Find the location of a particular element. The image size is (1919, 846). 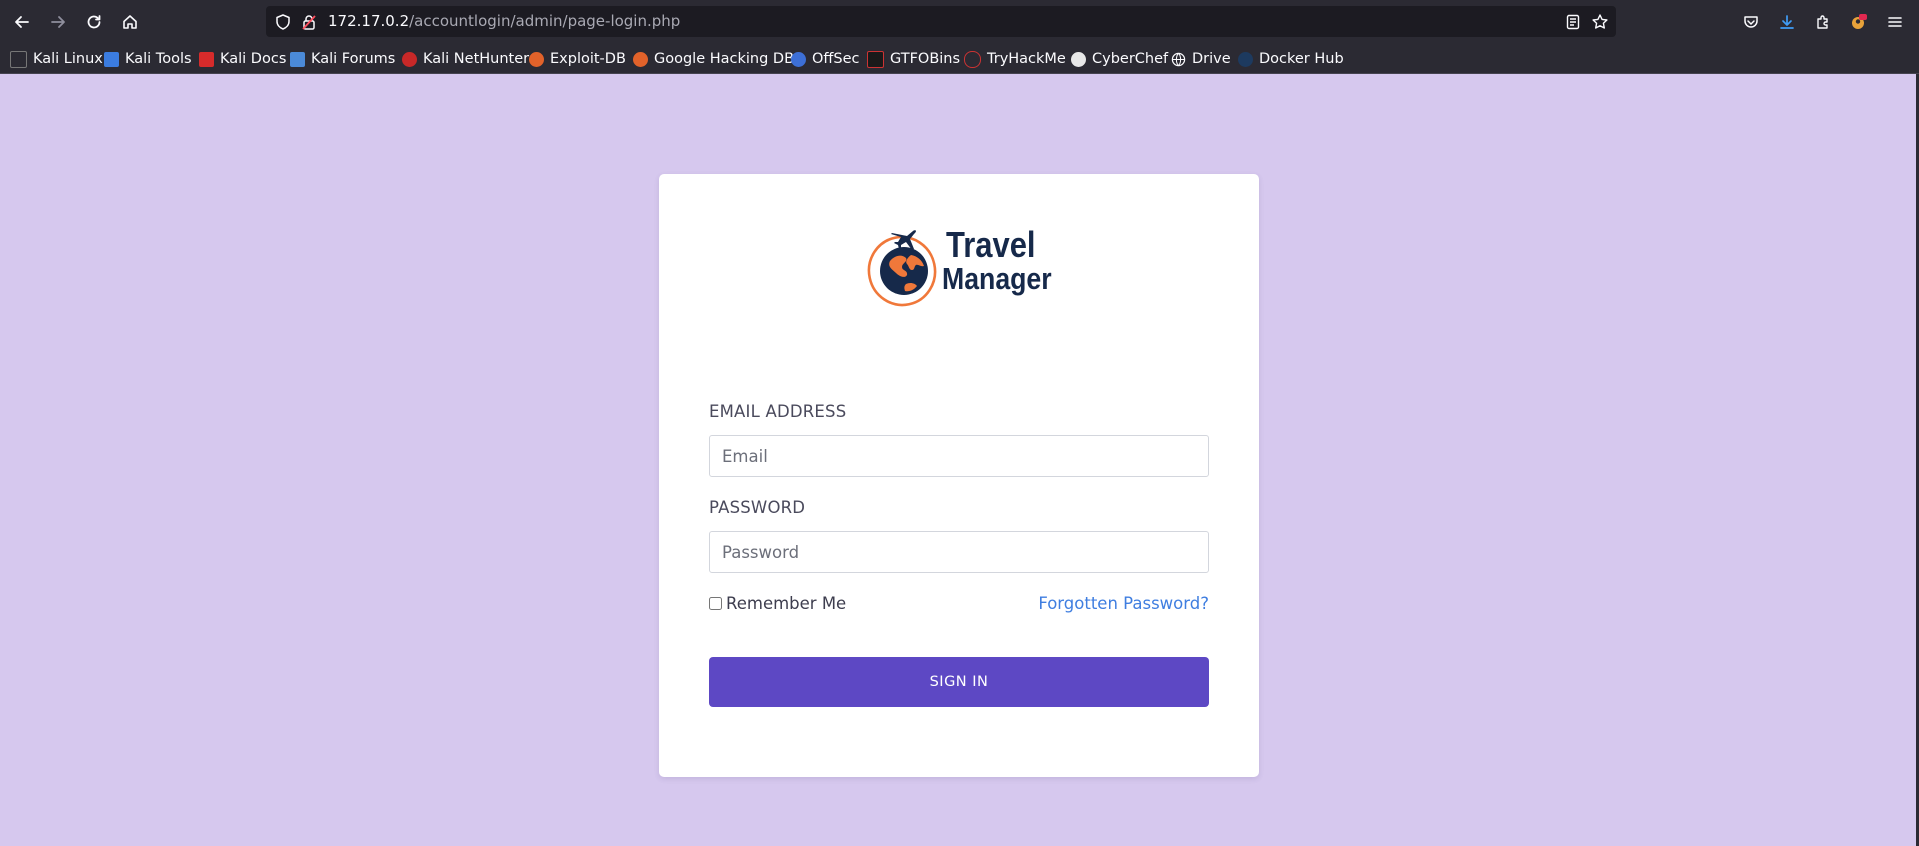

logo-title-line2: Manager is located at coordinates (997, 278).